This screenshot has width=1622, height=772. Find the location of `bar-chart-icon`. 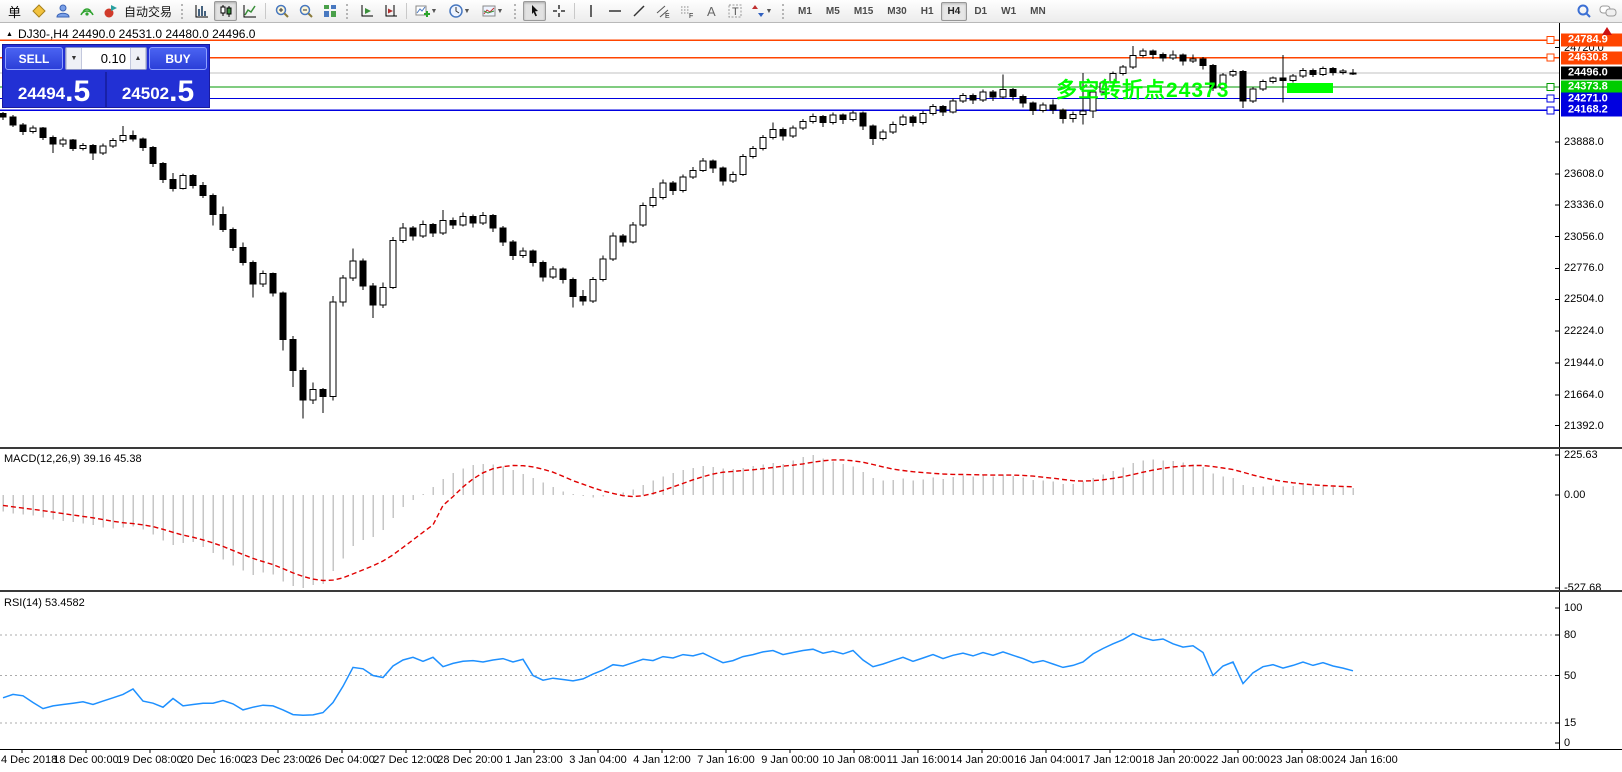

bar-chart-icon is located at coordinates (201, 11).